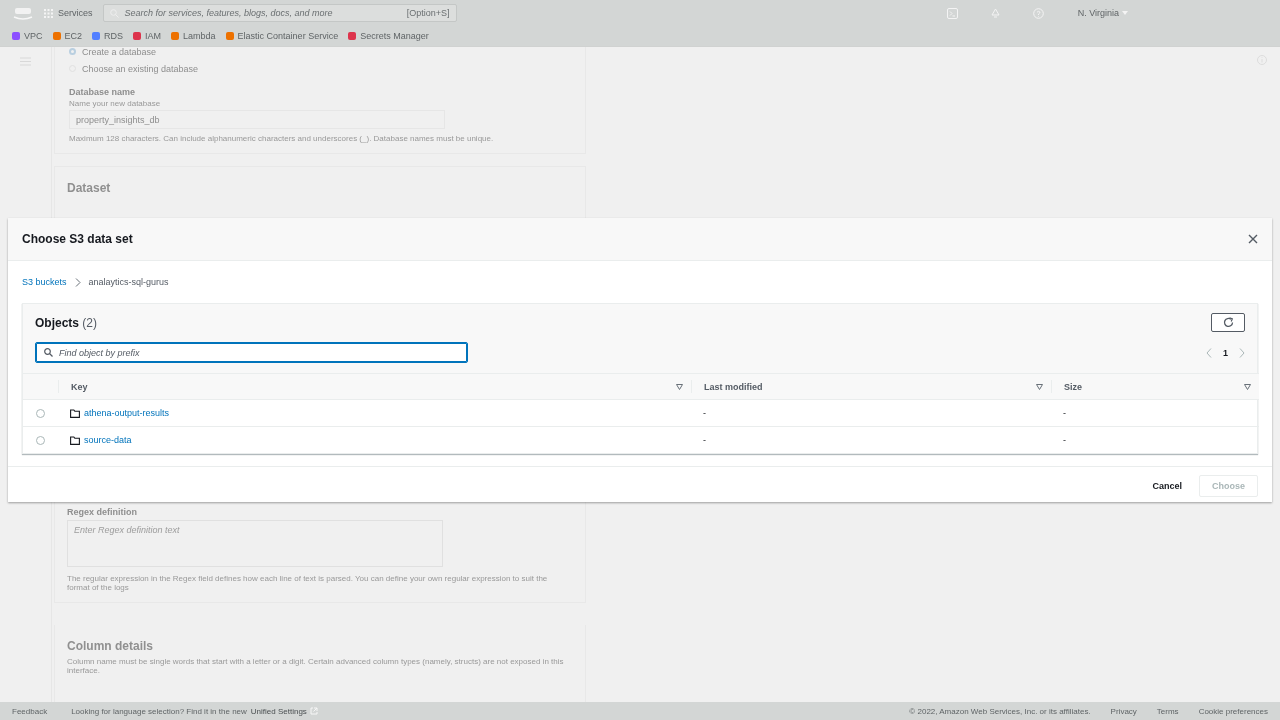 The height and width of the screenshot is (720, 1280). Describe the element at coordinates (1167, 486) in the screenshot. I see `cancel-button: Cancel` at that location.